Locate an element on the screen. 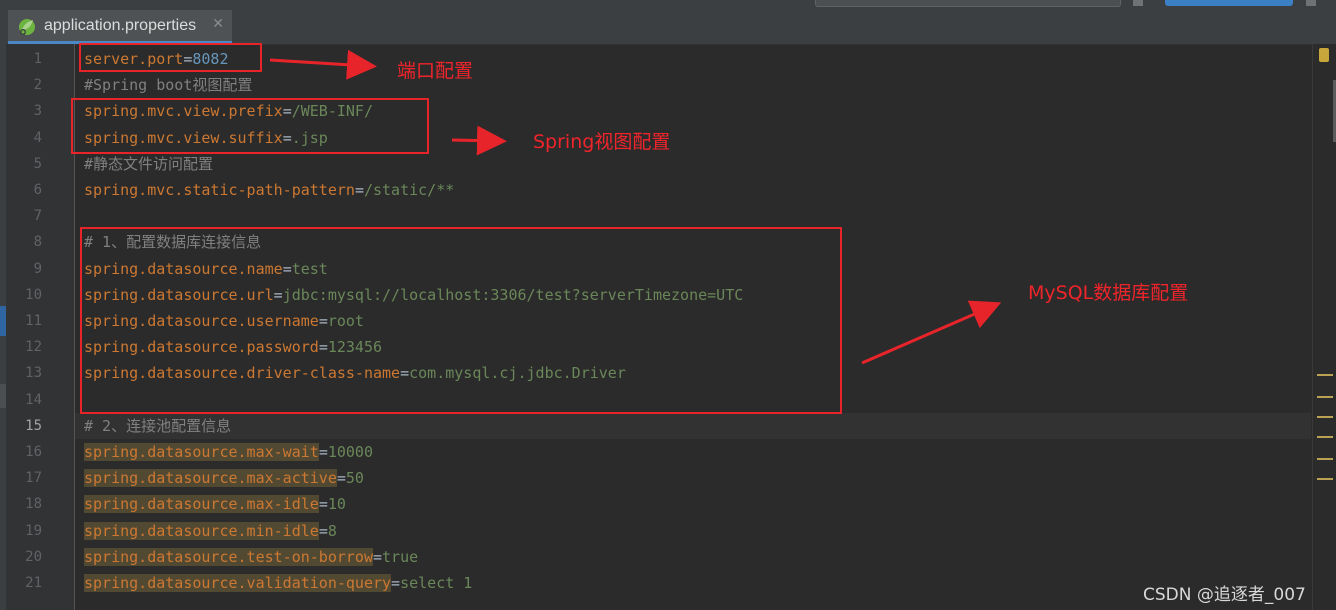  annotation-view: Spring视图配置 is located at coordinates (602, 142).